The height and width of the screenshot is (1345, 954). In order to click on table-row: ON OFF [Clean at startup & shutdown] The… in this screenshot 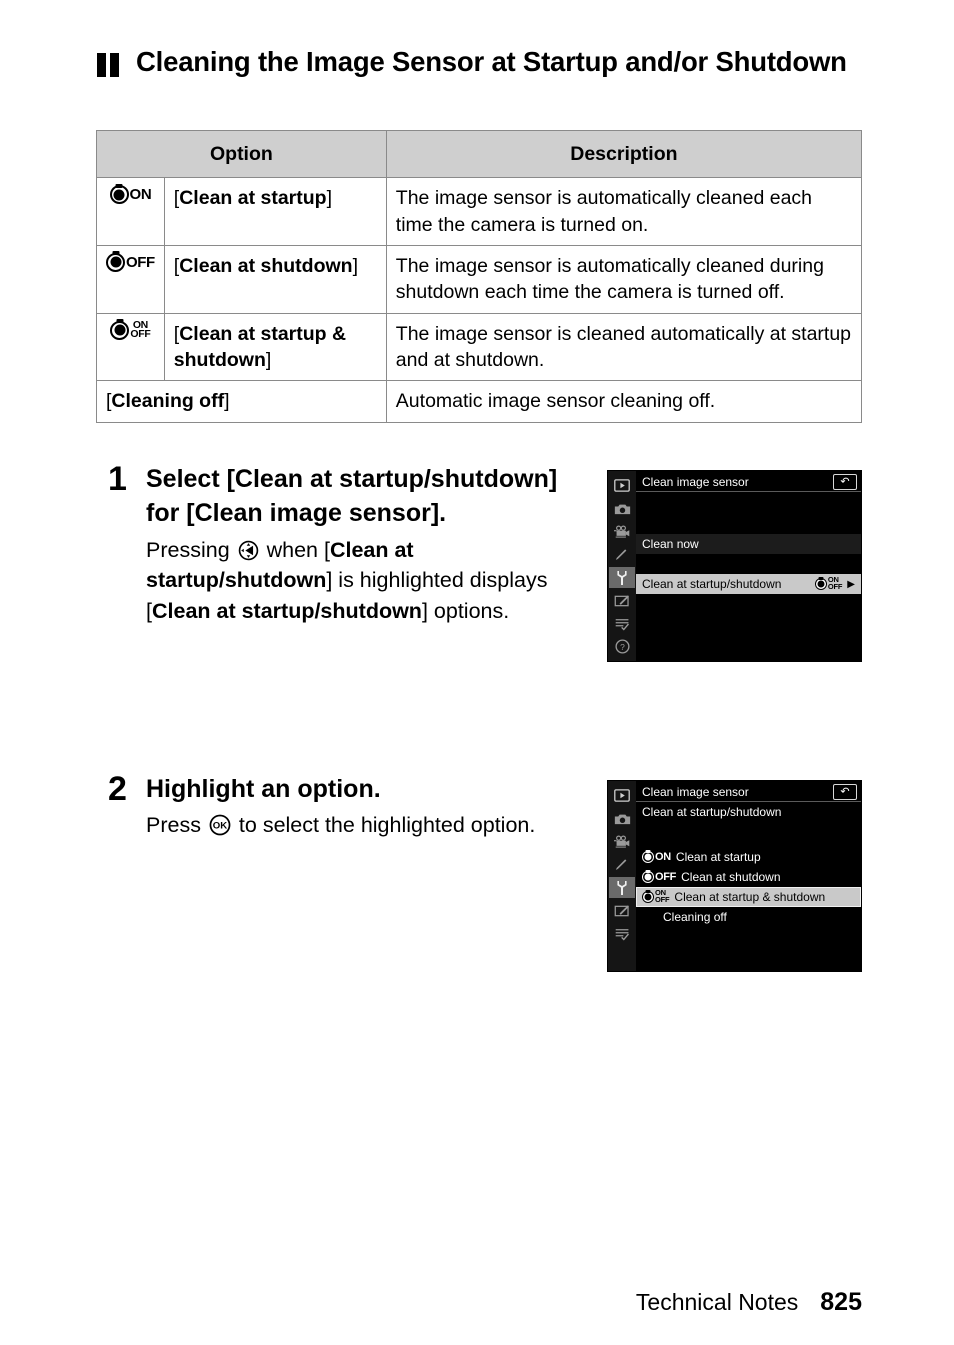, I will do `click(479, 347)`.